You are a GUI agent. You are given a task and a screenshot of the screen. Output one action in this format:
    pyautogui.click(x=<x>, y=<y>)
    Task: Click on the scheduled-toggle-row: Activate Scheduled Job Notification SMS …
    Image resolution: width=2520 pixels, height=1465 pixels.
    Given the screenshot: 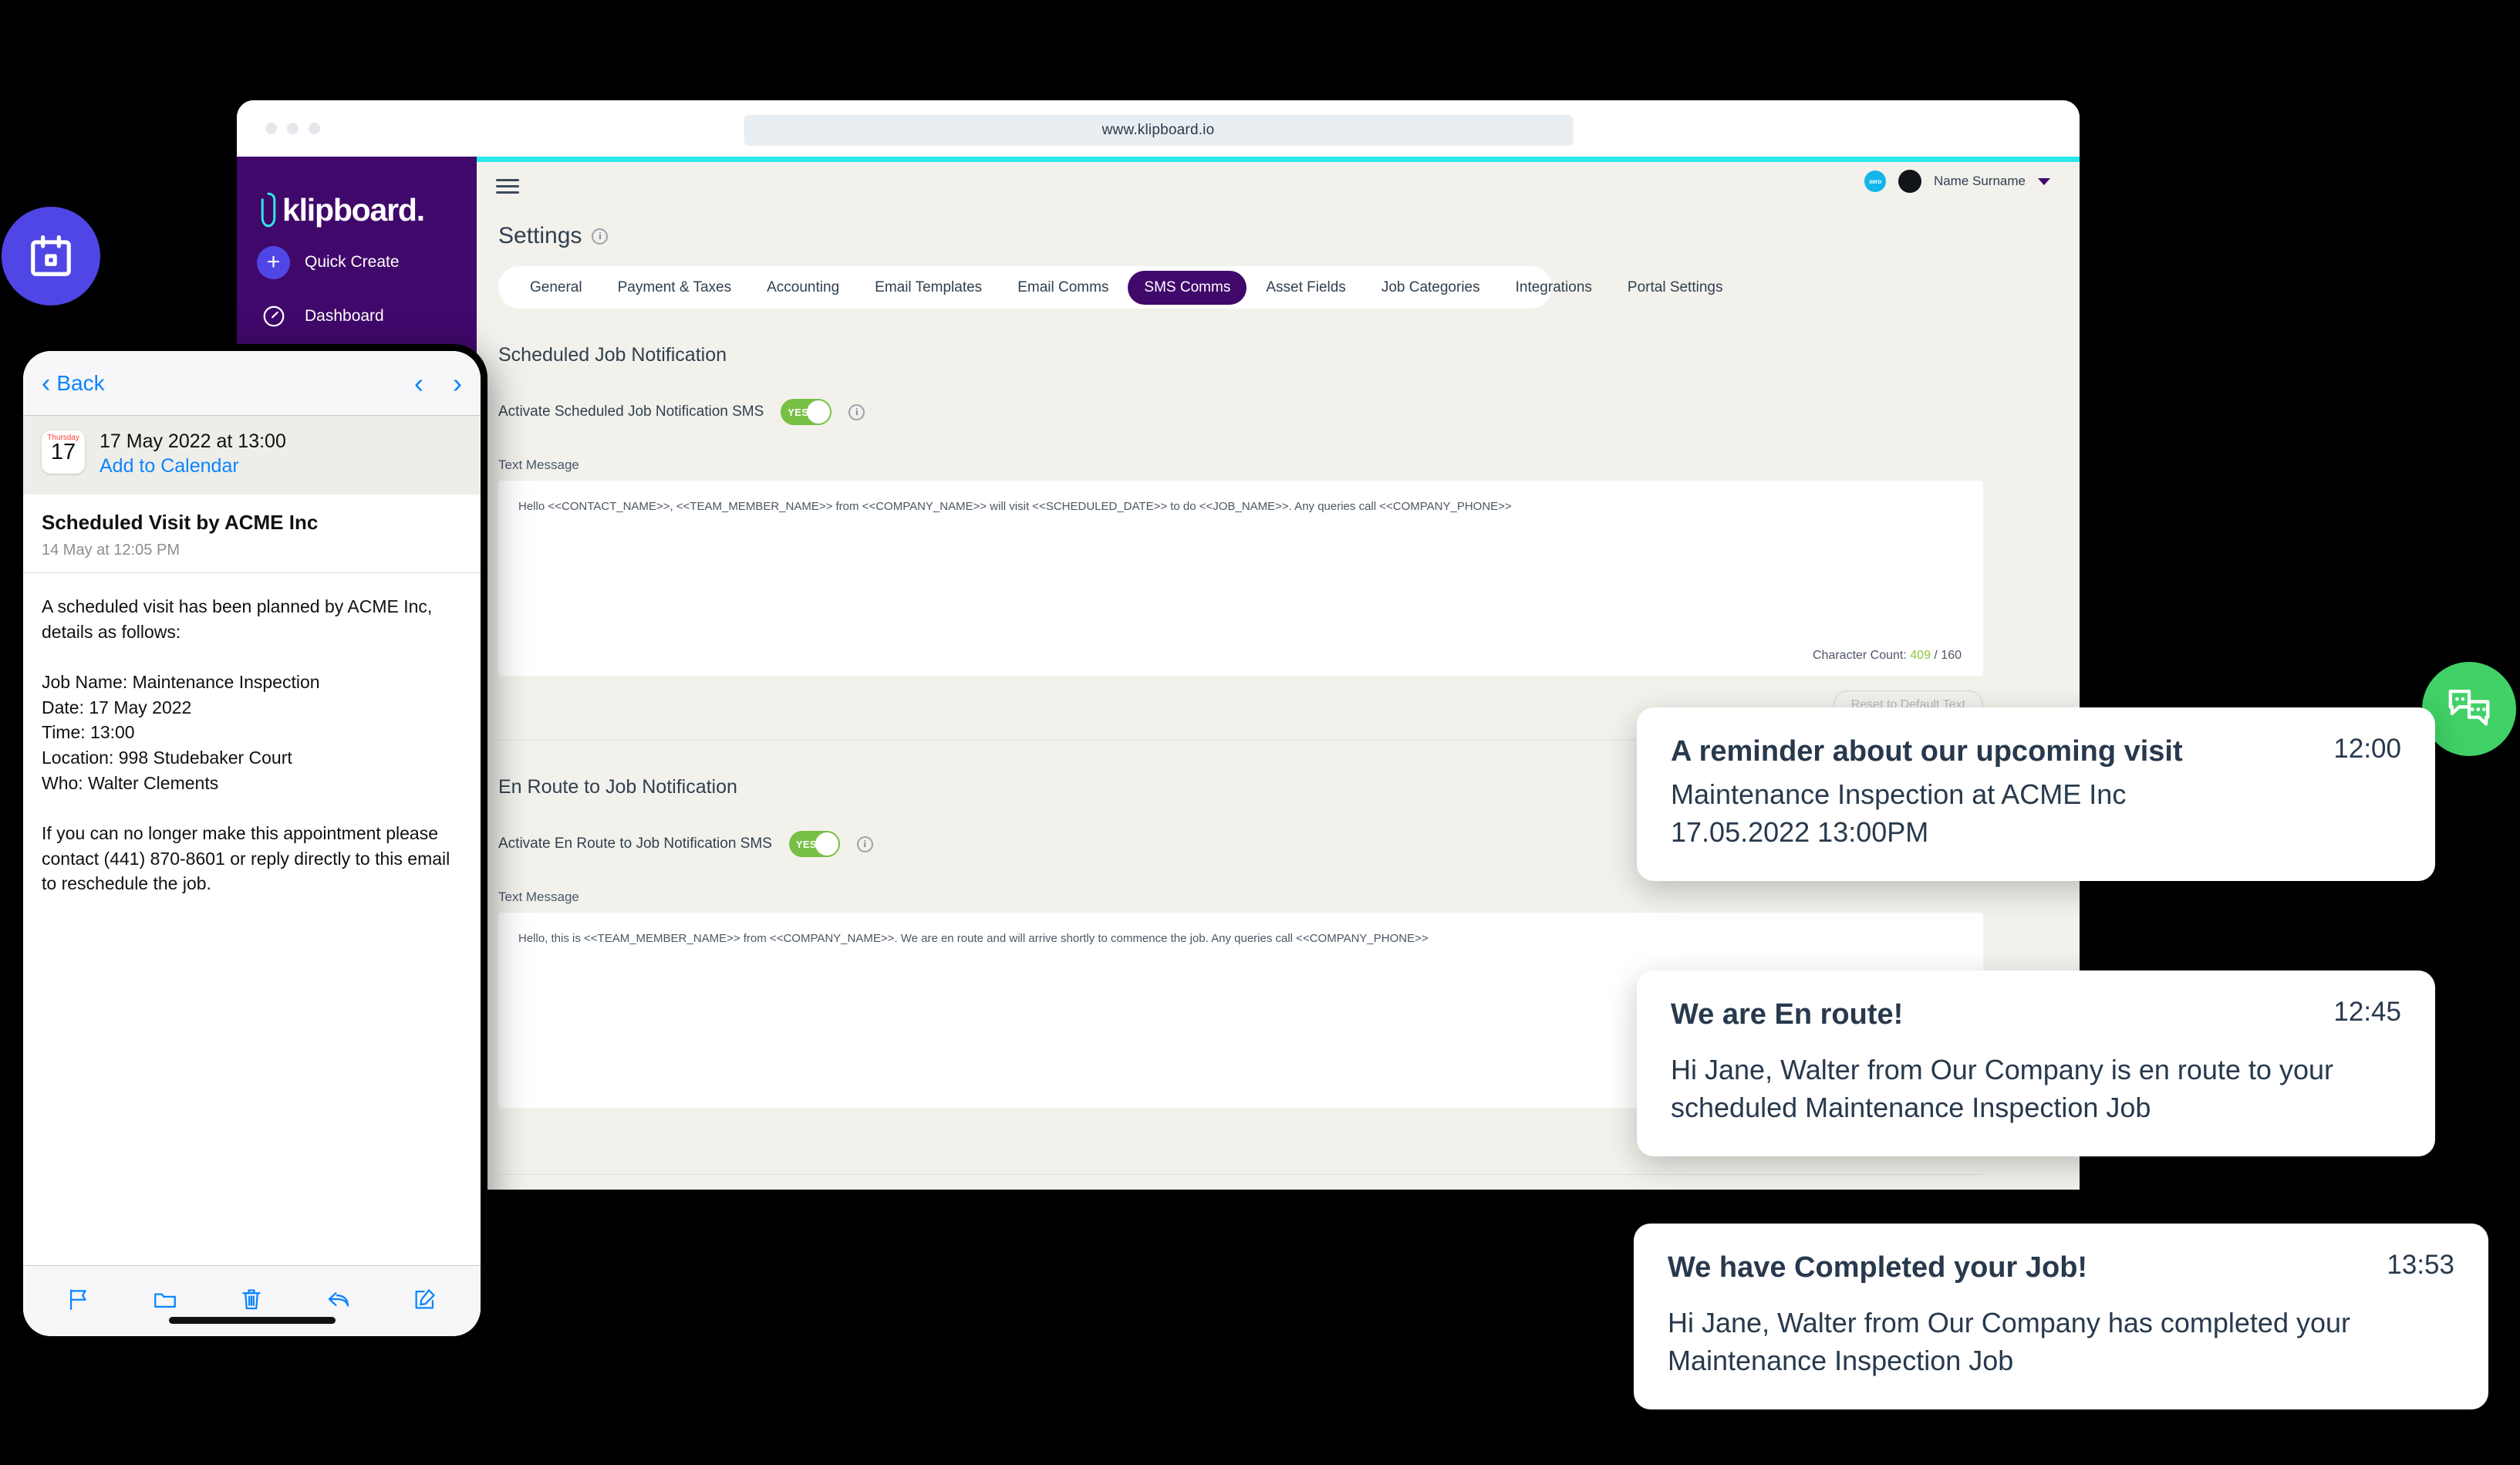 What is the action you would take?
    pyautogui.click(x=1289, y=412)
    